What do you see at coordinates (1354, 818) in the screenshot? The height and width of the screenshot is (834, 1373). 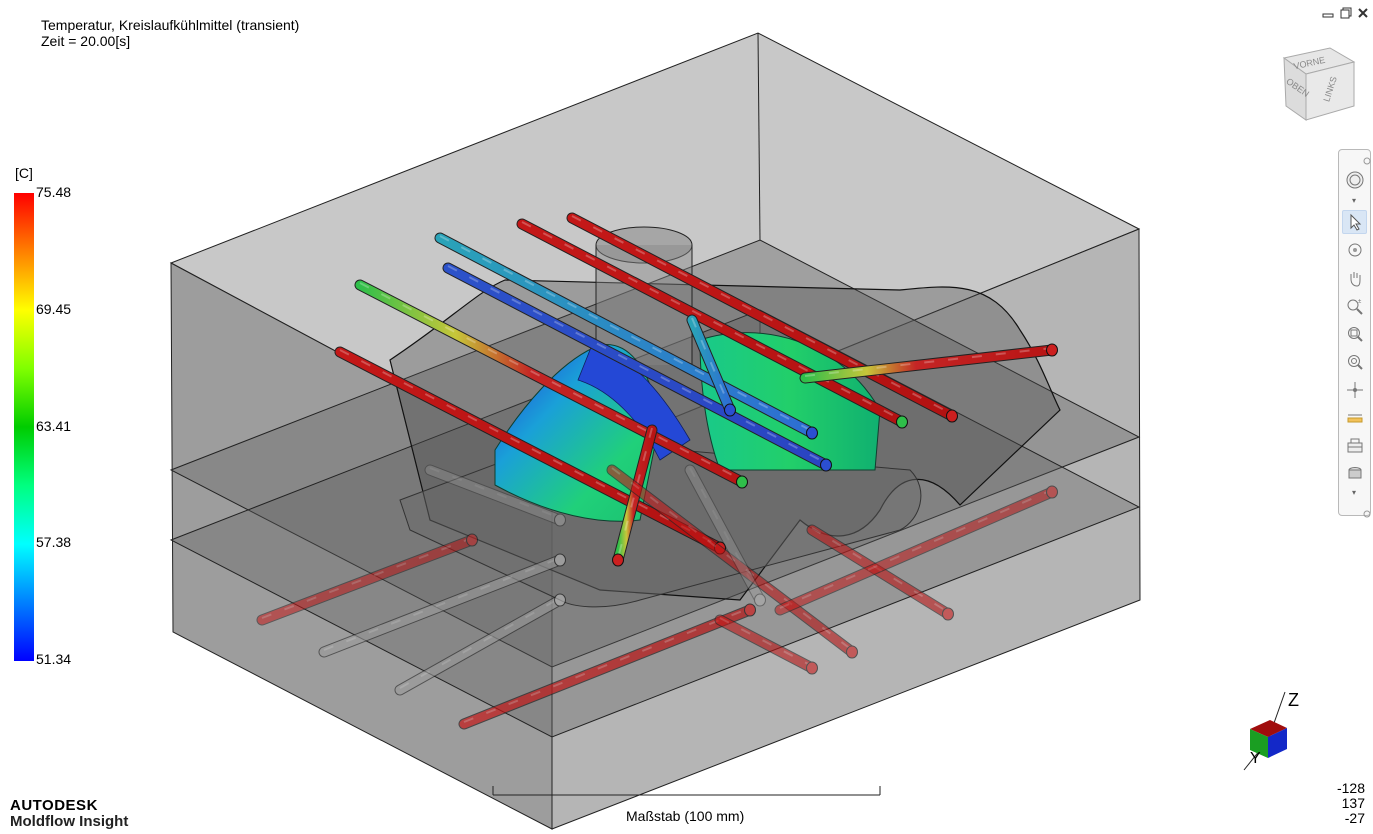 I see `coordinate-z: -27` at bounding box center [1354, 818].